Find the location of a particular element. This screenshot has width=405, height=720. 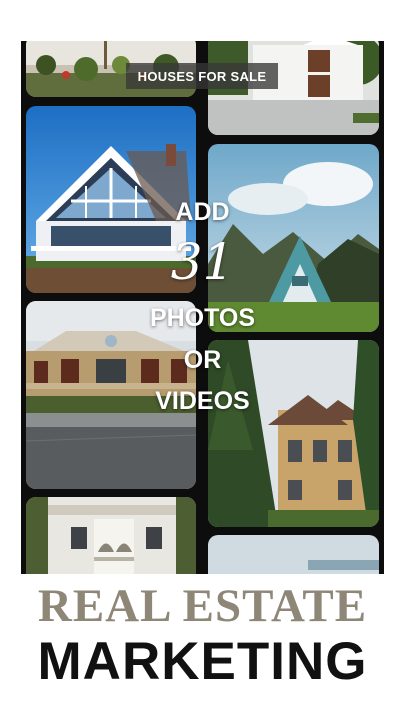

photo-tile-partial is located at coordinates (293, 554).